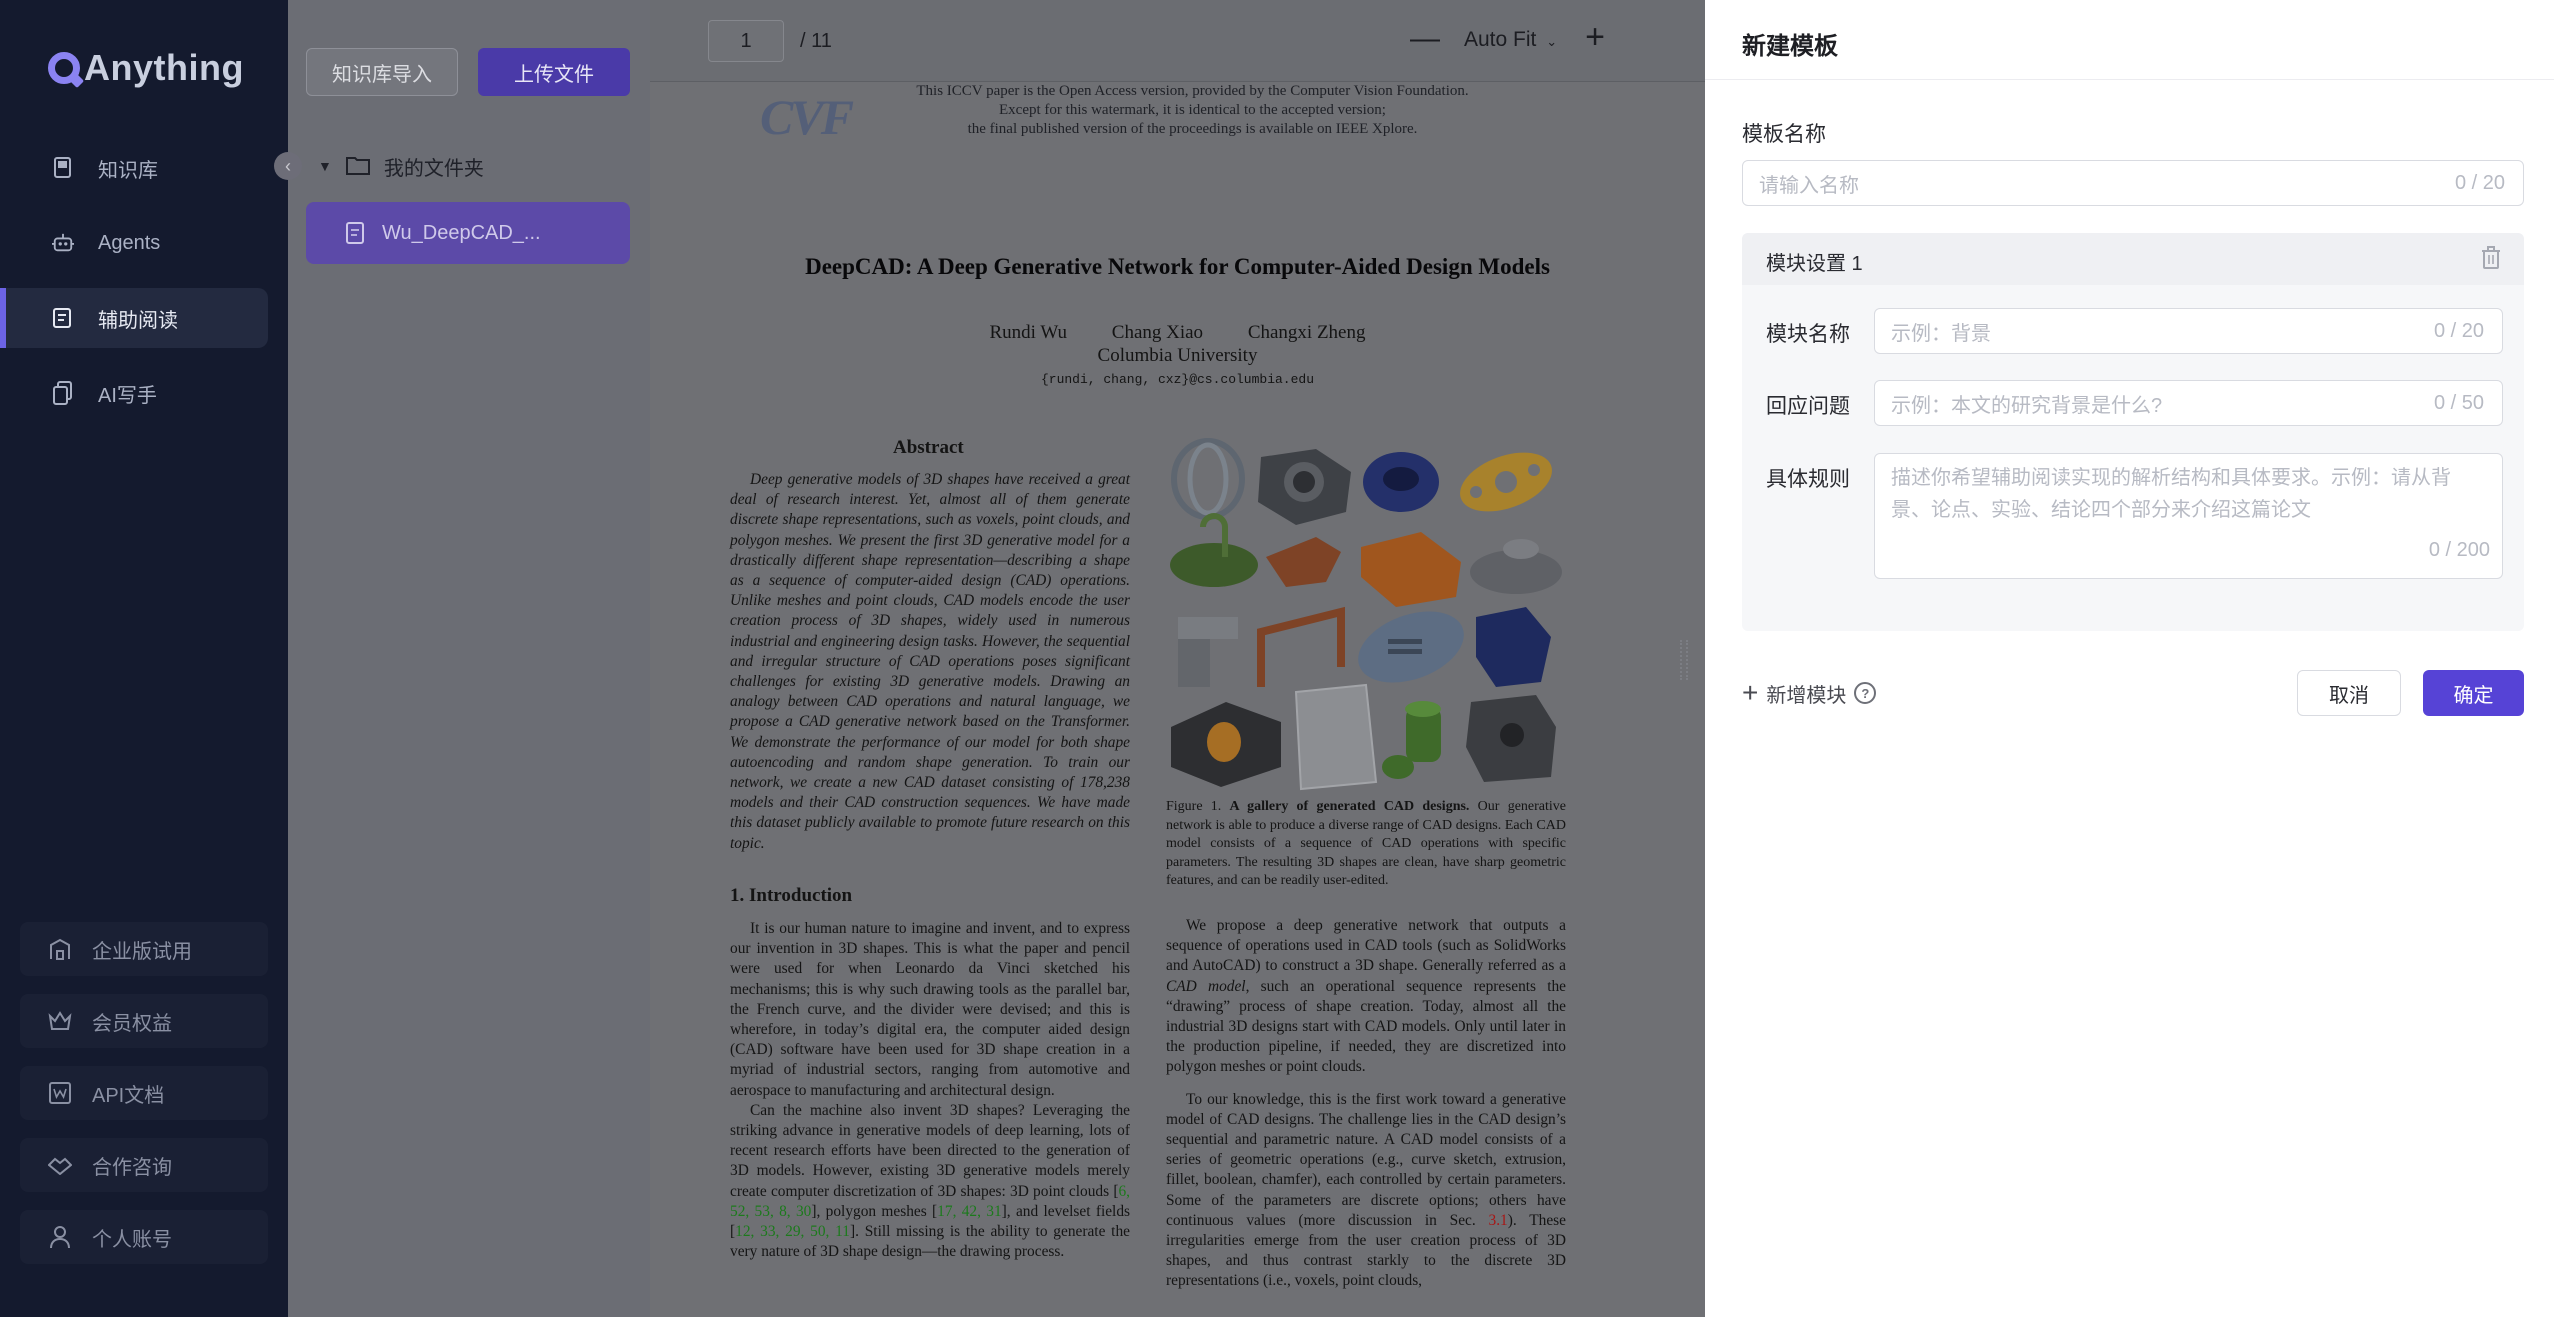 The image size is (2554, 1317). Describe the element at coordinates (164, 67) in the screenshot. I see `logo-text: Anything` at that location.